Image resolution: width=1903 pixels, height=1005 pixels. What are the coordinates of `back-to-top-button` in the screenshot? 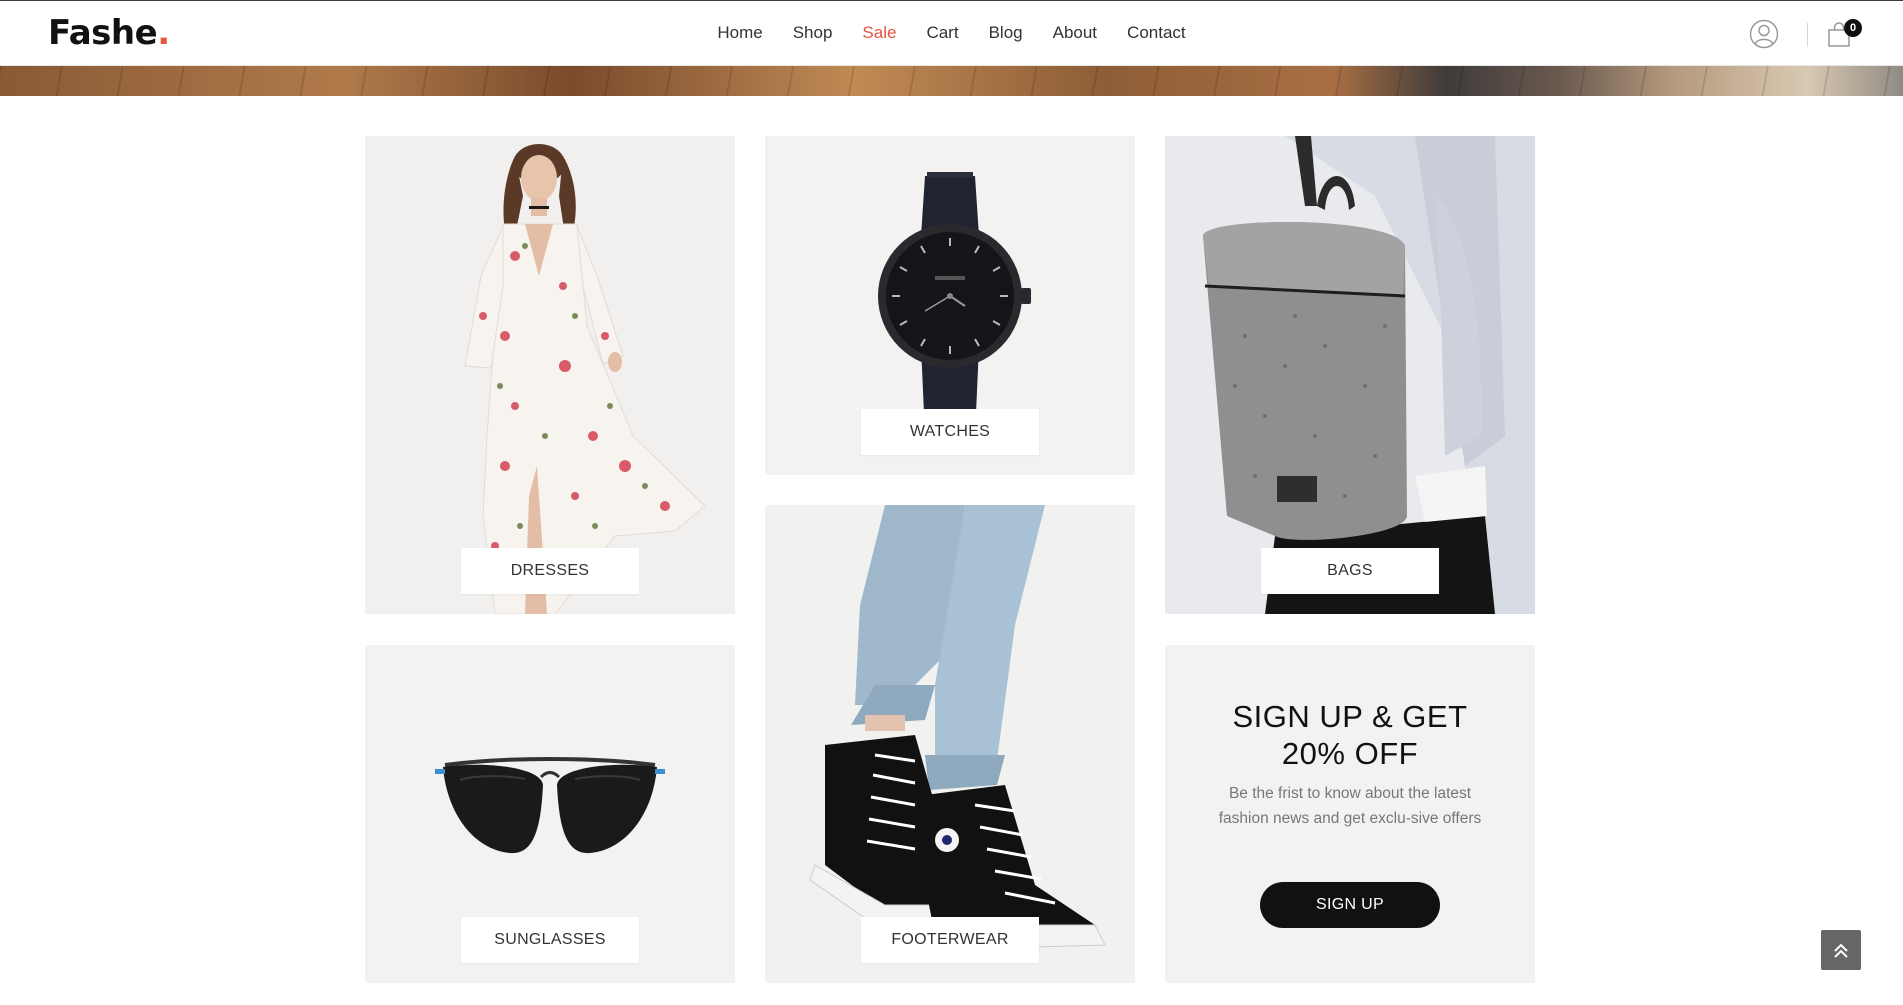 It's located at (1841, 950).